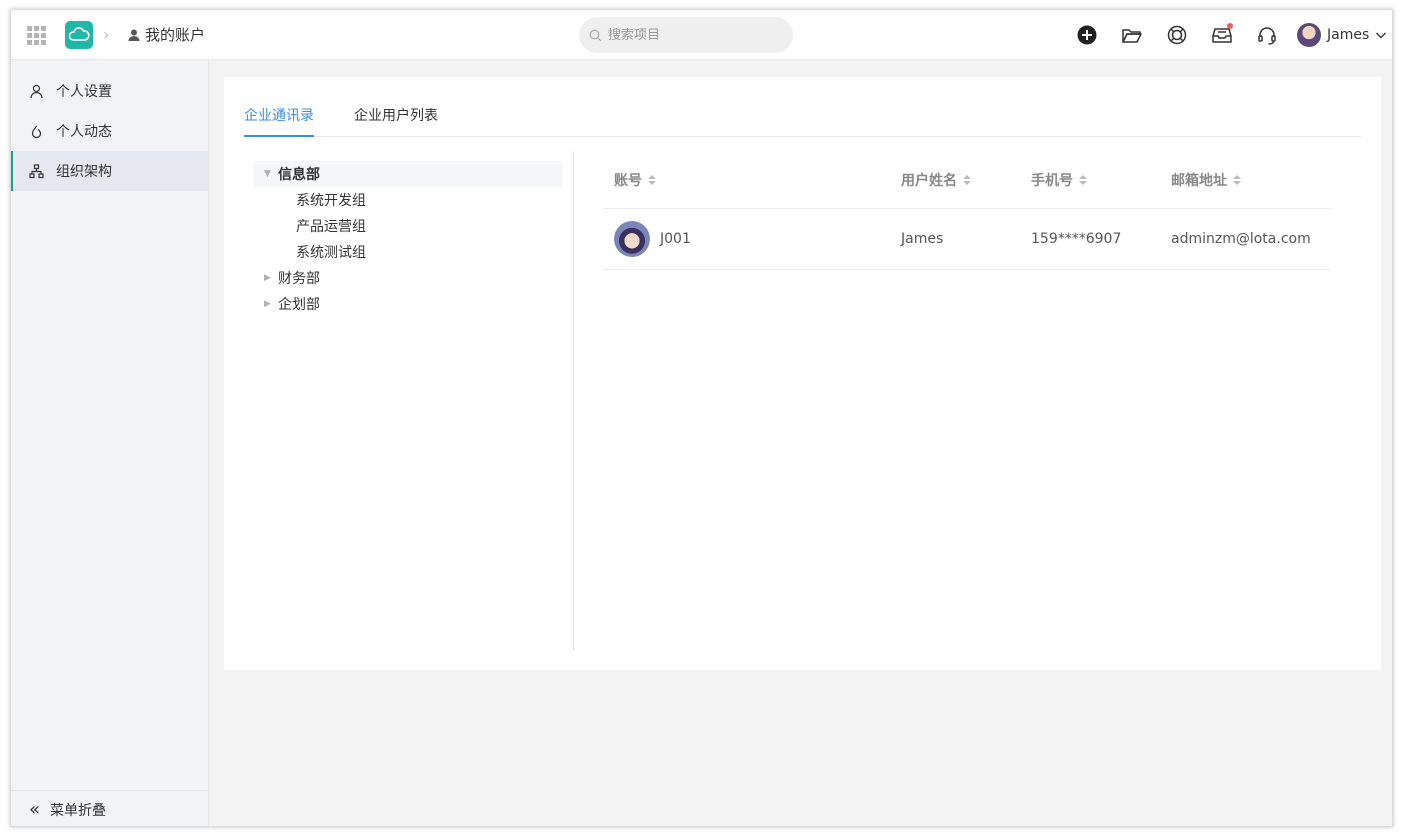 The image size is (1402, 835). Describe the element at coordinates (408, 226) in the screenshot. I see `tree-node: 产品运营组` at that location.